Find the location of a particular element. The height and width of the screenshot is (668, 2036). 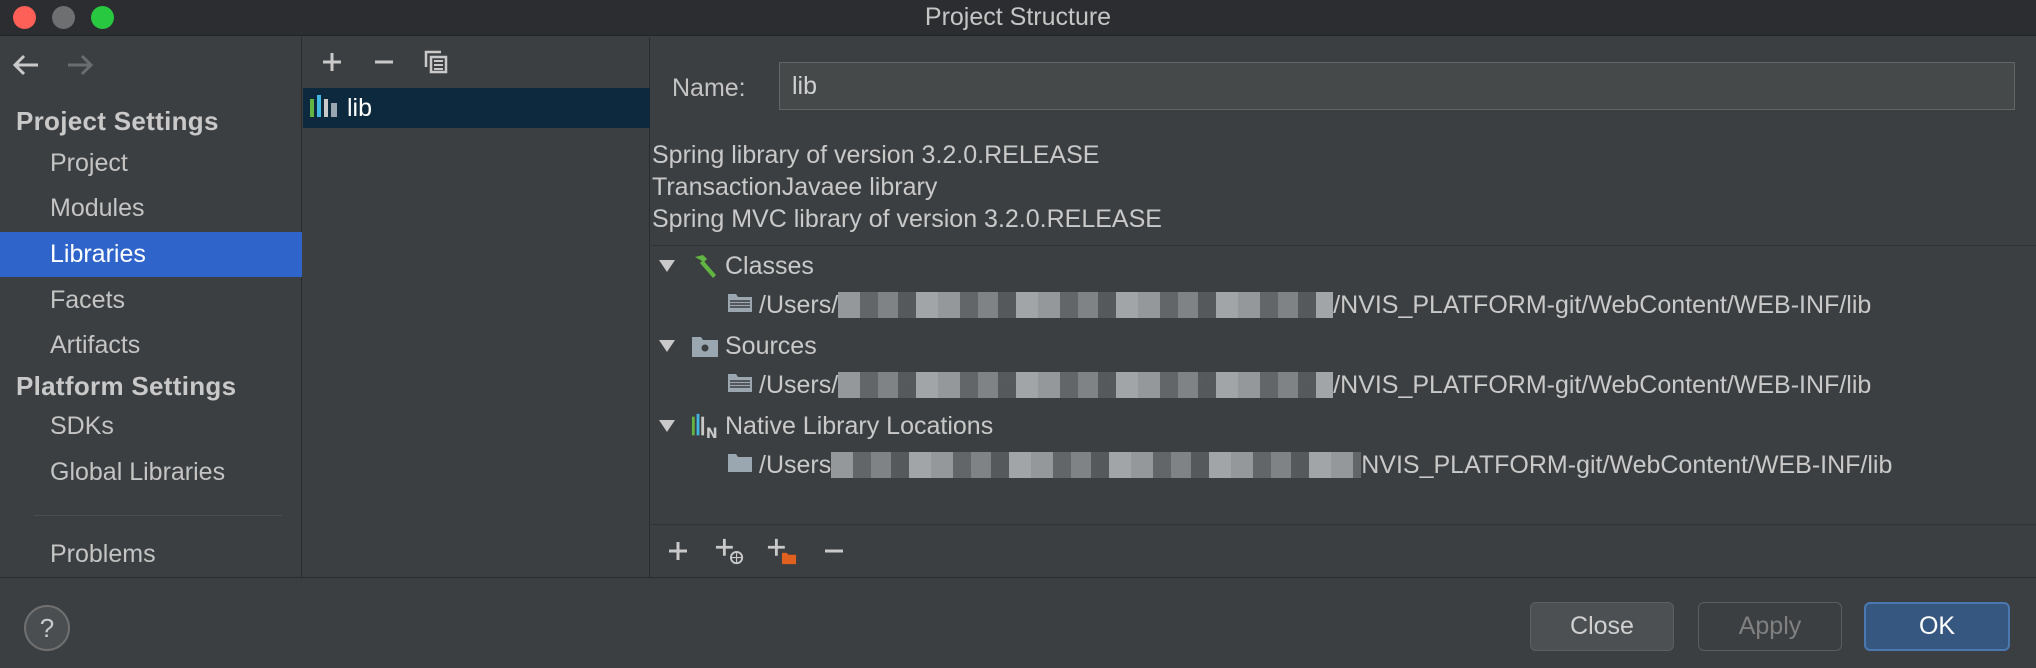

apply-button: Apply is located at coordinates (1770, 626).